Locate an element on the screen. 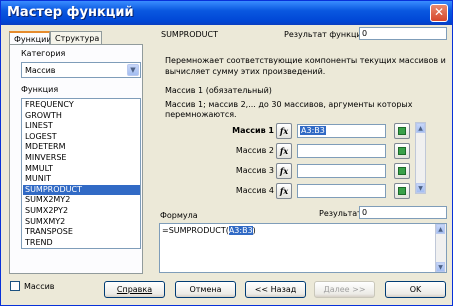 Image resolution: width=453 pixels, height=306 pixels. tab-structure: Структура is located at coordinates (76, 38).